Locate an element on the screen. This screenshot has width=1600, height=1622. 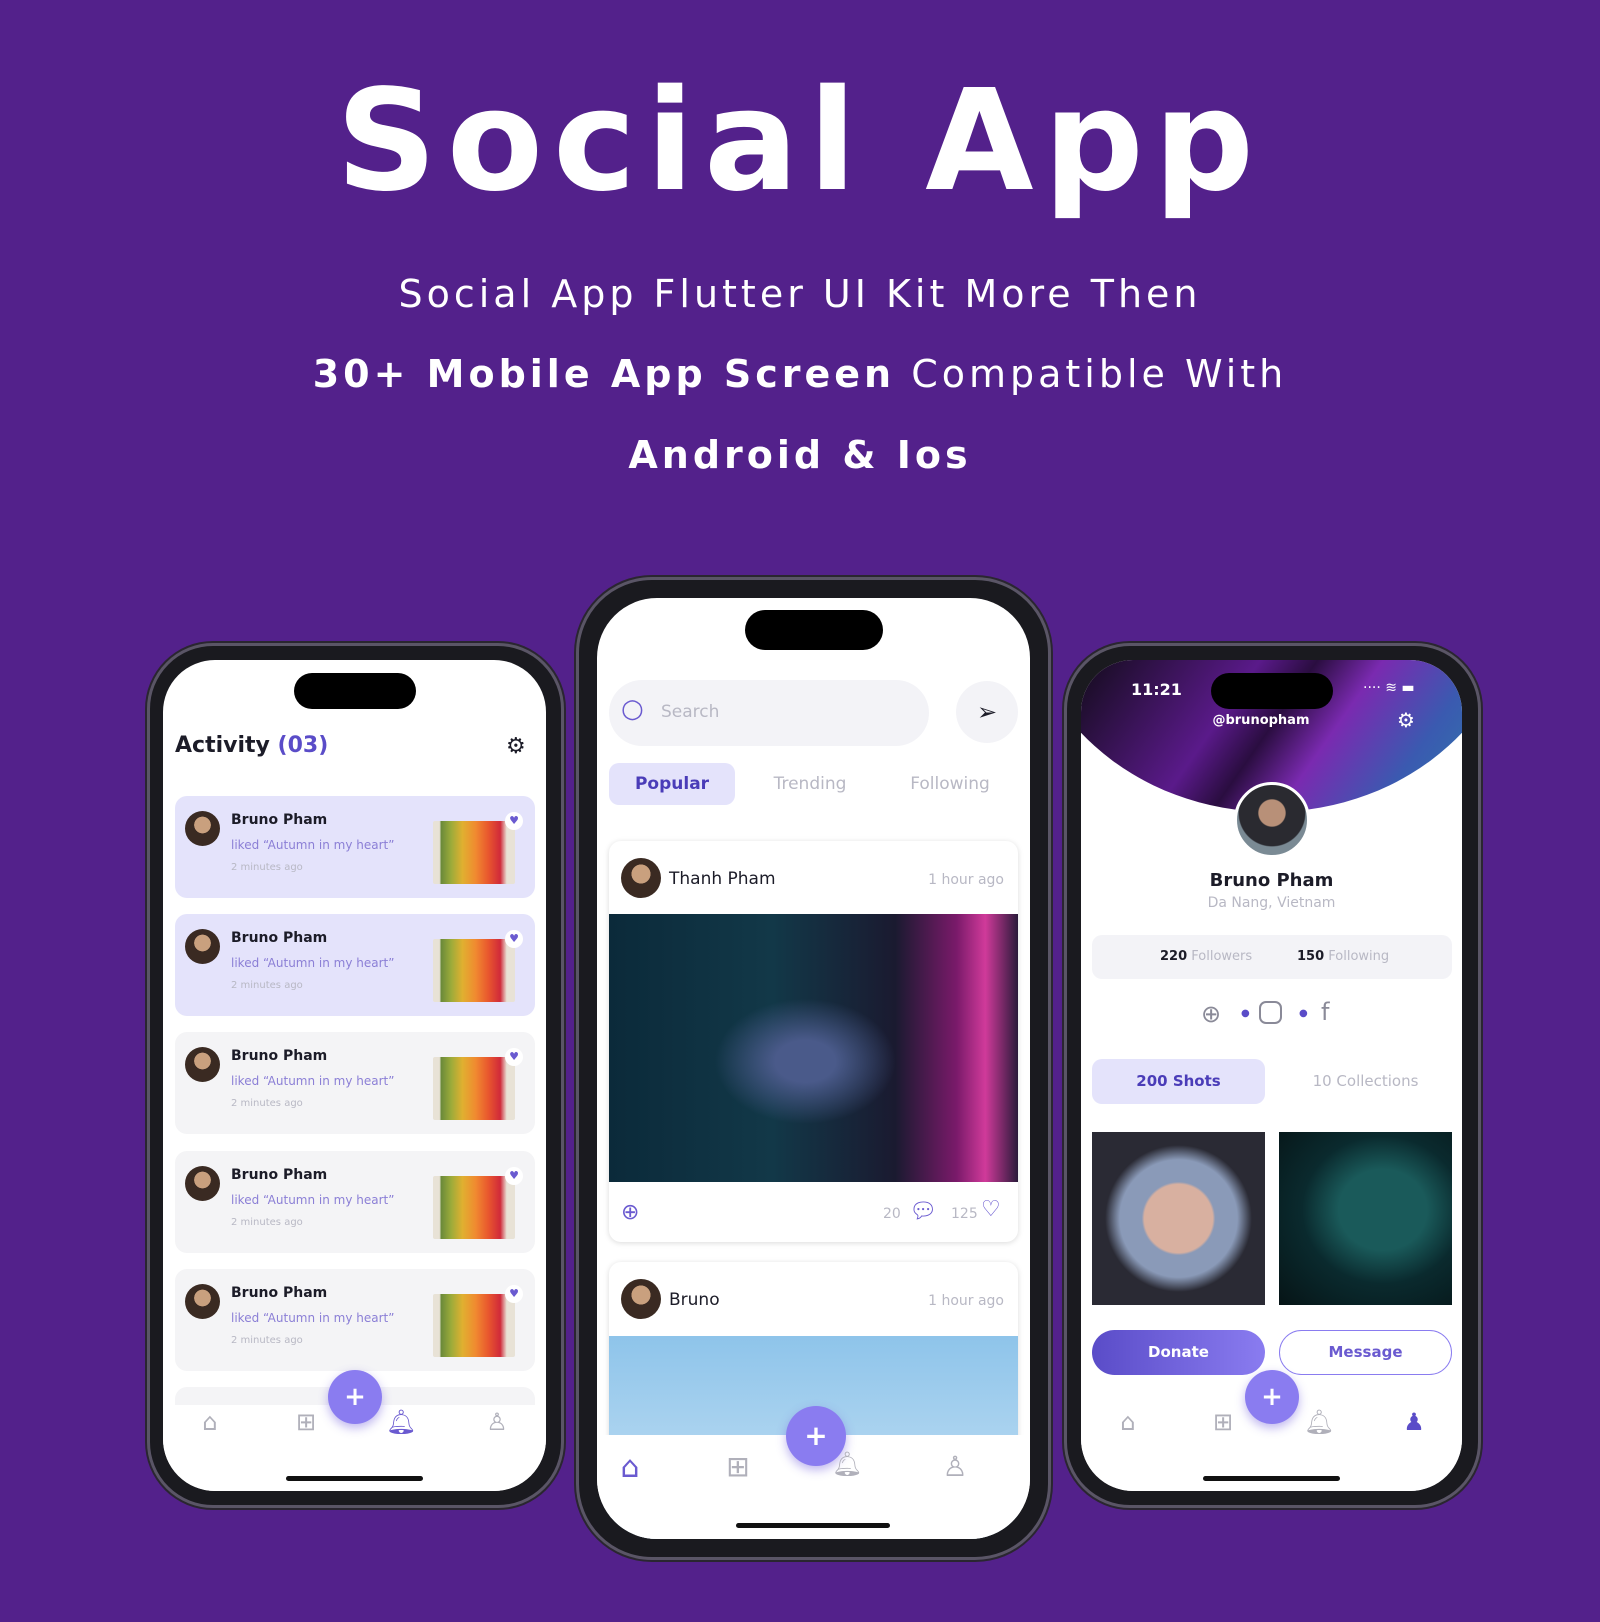
profile-location: Da Nang, Vietnam is located at coordinates (1271, 903).